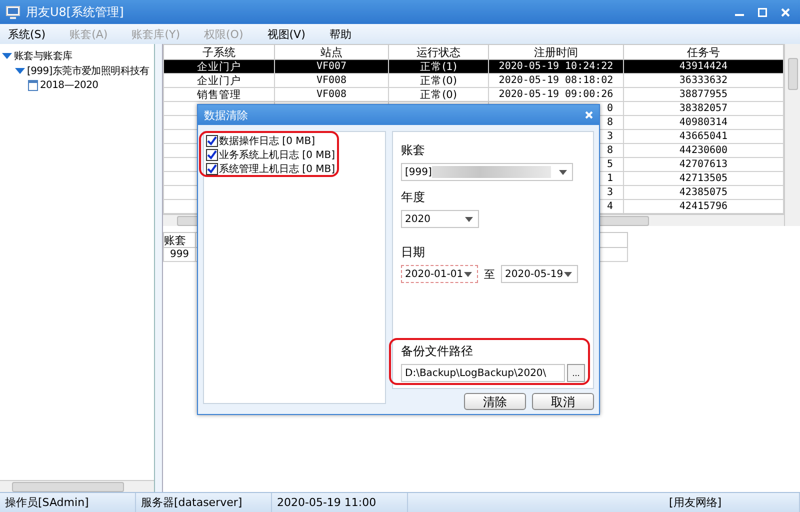 The width and height of the screenshot is (800, 512). What do you see at coordinates (413, 150) in the screenshot?
I see `field-label: 账套` at bounding box center [413, 150].